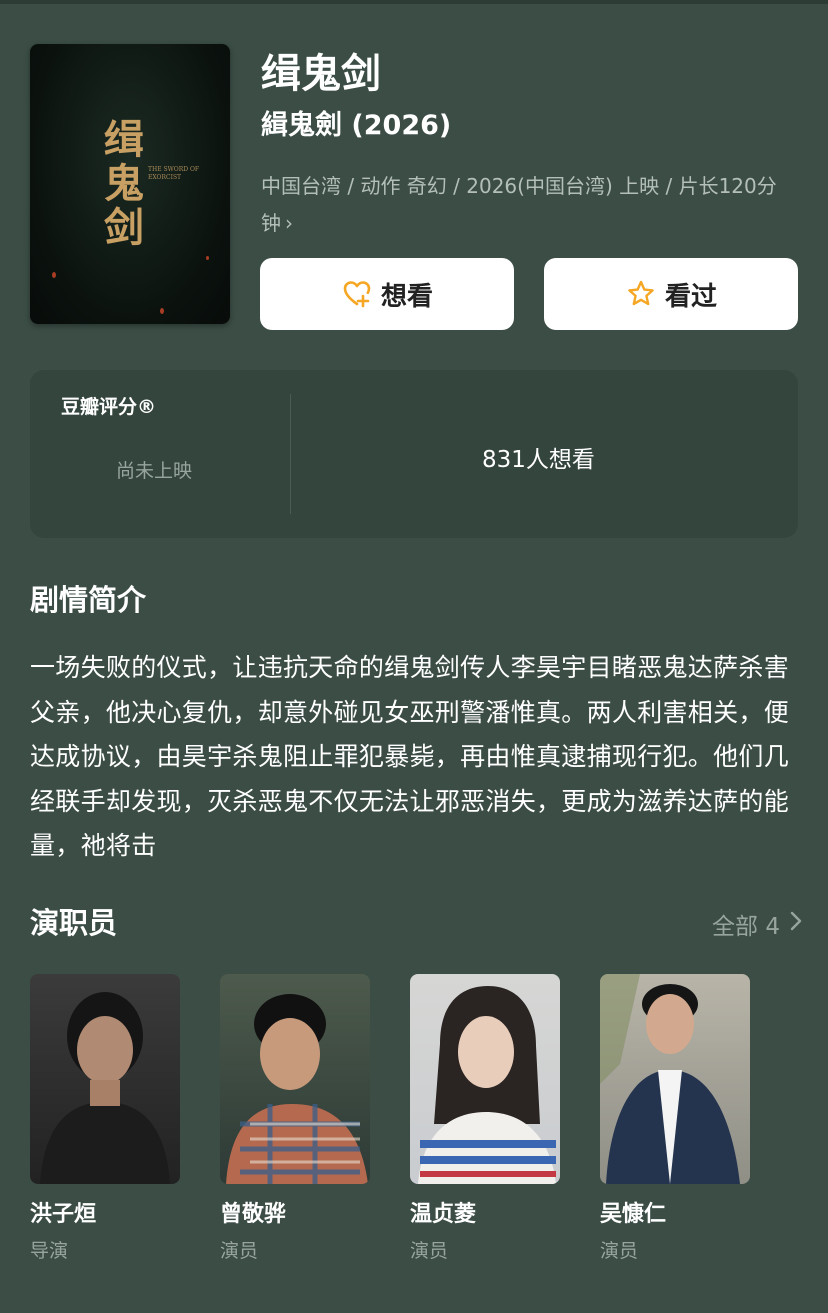 The image size is (828, 1313). What do you see at coordinates (321, 74) in the screenshot?
I see `movie-title: 缉鬼剑` at bounding box center [321, 74].